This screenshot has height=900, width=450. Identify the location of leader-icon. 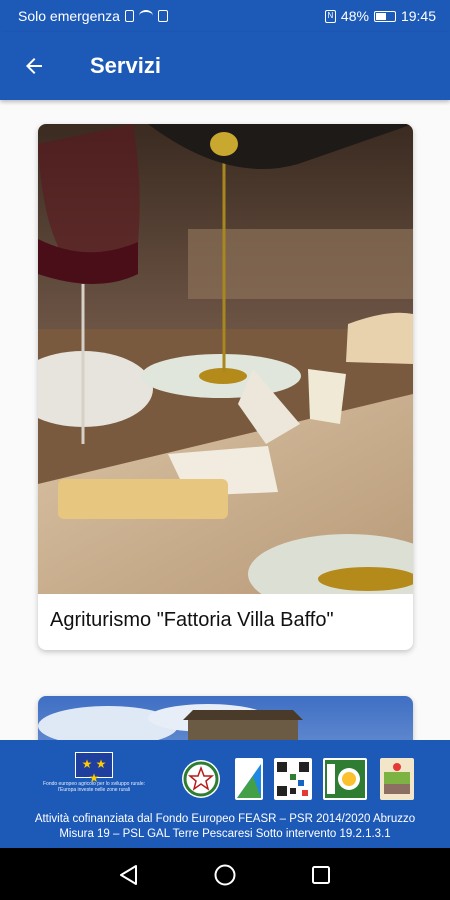
(345, 779).